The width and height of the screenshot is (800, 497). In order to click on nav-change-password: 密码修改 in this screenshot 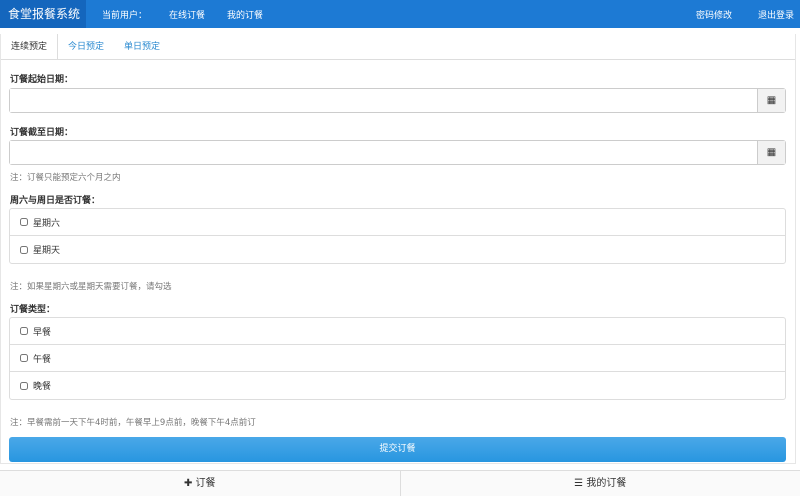, I will do `click(714, 14)`.